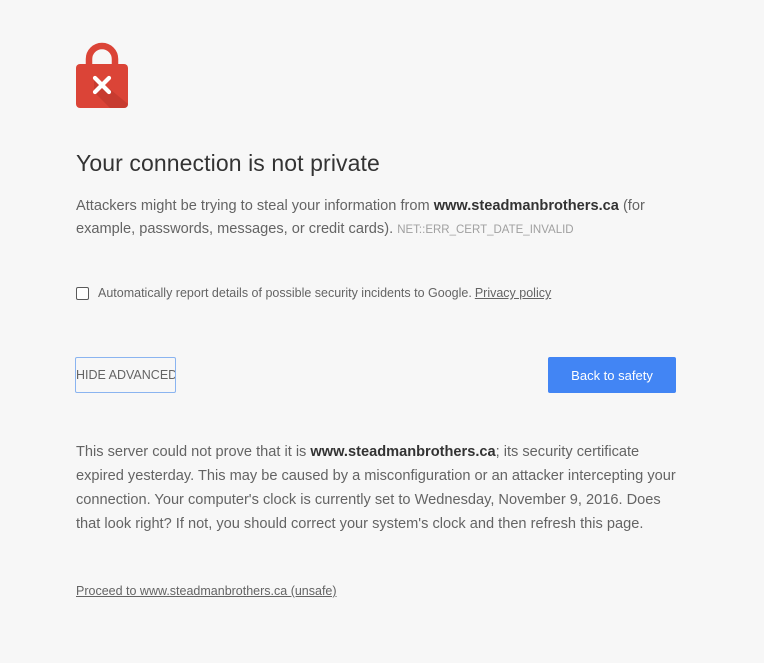  I want to click on hide-advanced-button: HIDE ADVANCED, so click(125, 375).